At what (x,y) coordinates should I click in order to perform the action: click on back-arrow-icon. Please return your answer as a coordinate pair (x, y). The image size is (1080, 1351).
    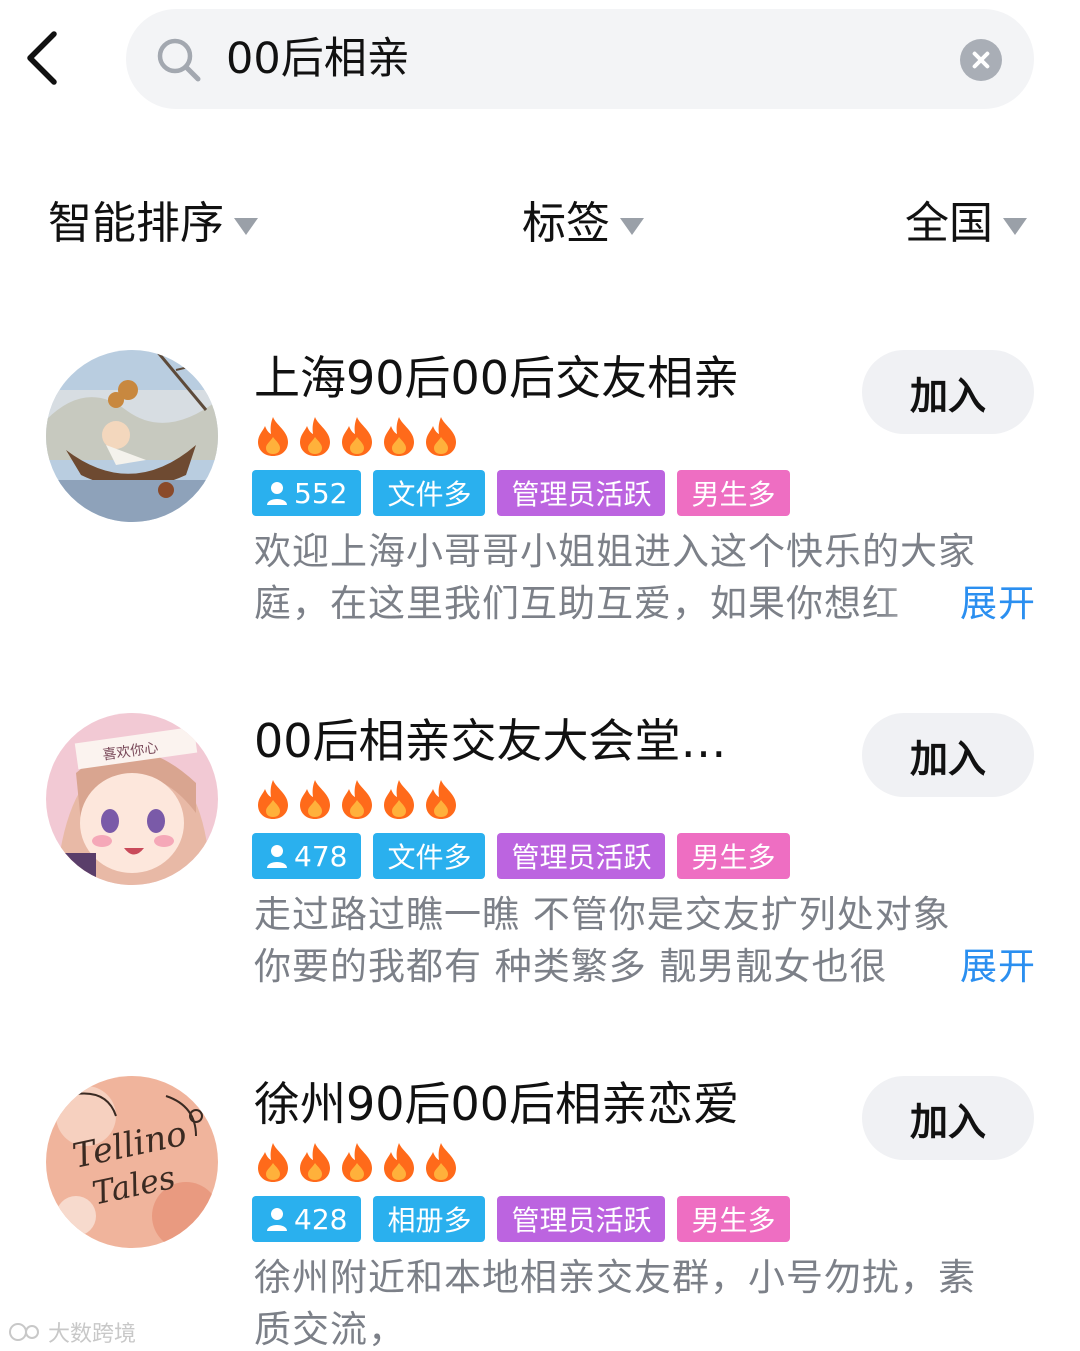
    Looking at the image, I should click on (44, 58).